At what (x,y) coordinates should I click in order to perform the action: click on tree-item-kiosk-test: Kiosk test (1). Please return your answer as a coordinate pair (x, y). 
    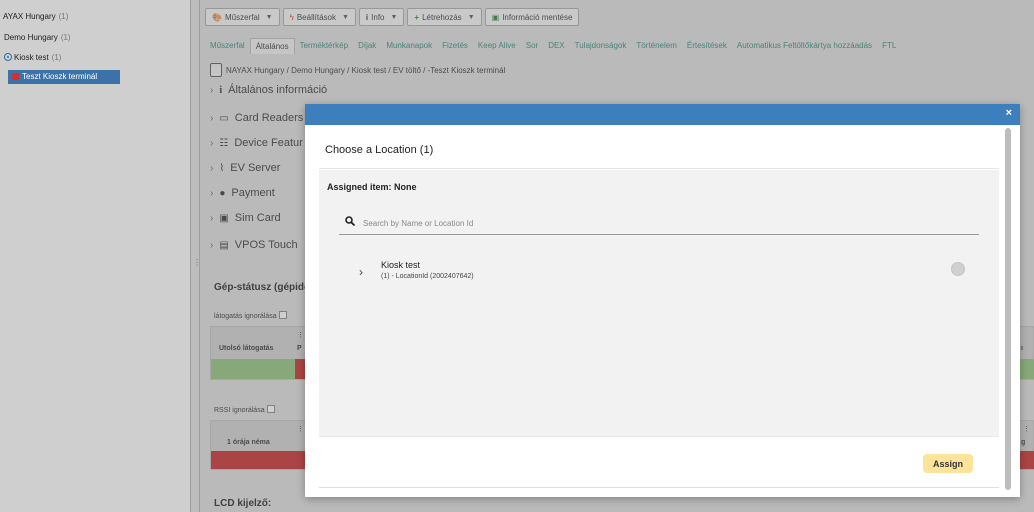
    Looking at the image, I should click on (32, 57).